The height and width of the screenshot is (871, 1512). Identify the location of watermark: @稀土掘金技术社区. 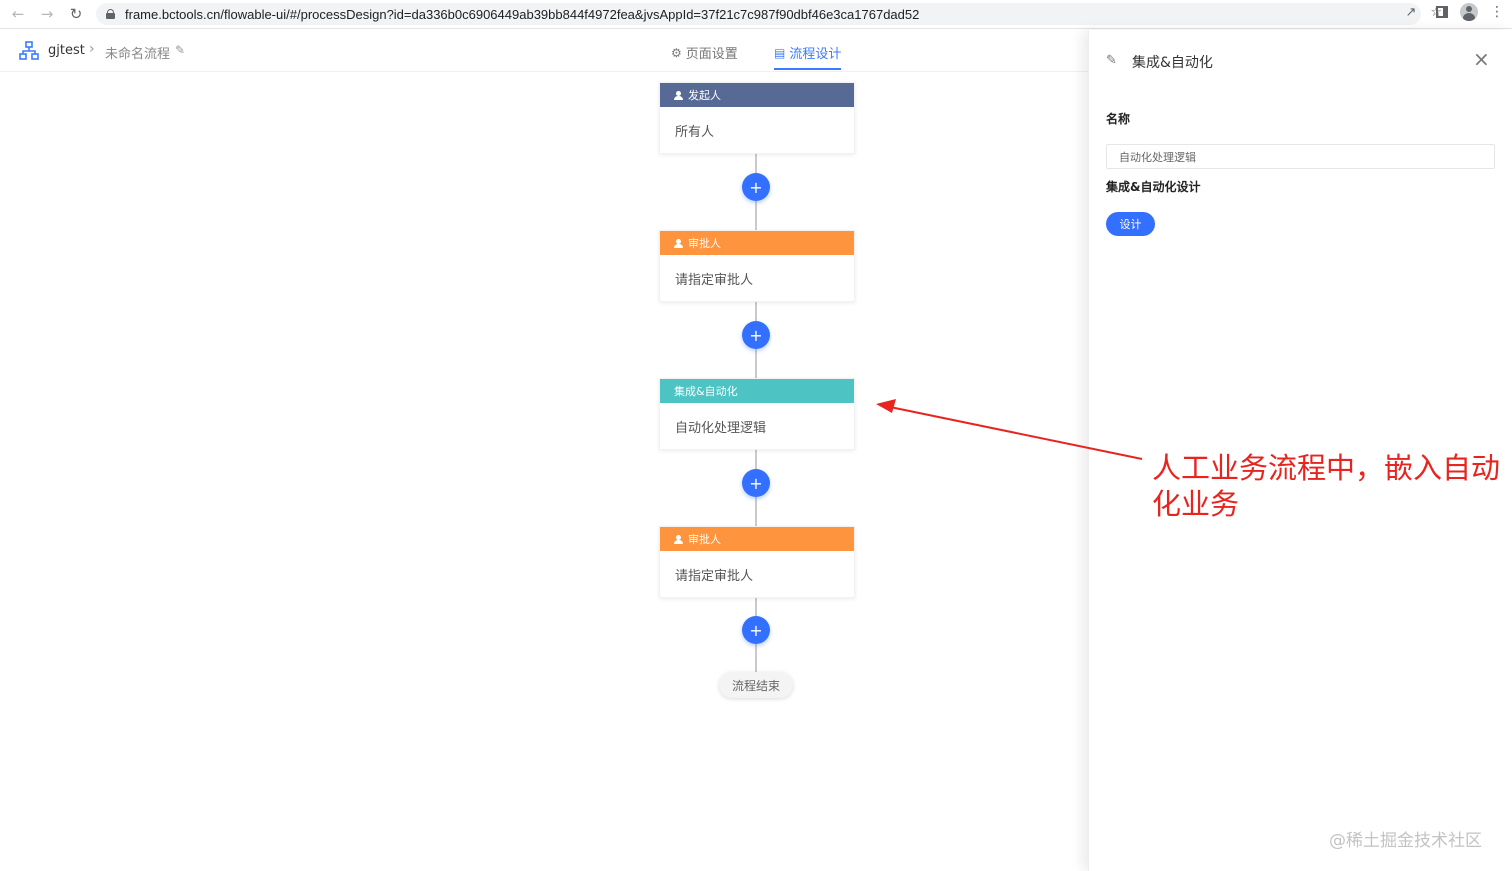
(1405, 841).